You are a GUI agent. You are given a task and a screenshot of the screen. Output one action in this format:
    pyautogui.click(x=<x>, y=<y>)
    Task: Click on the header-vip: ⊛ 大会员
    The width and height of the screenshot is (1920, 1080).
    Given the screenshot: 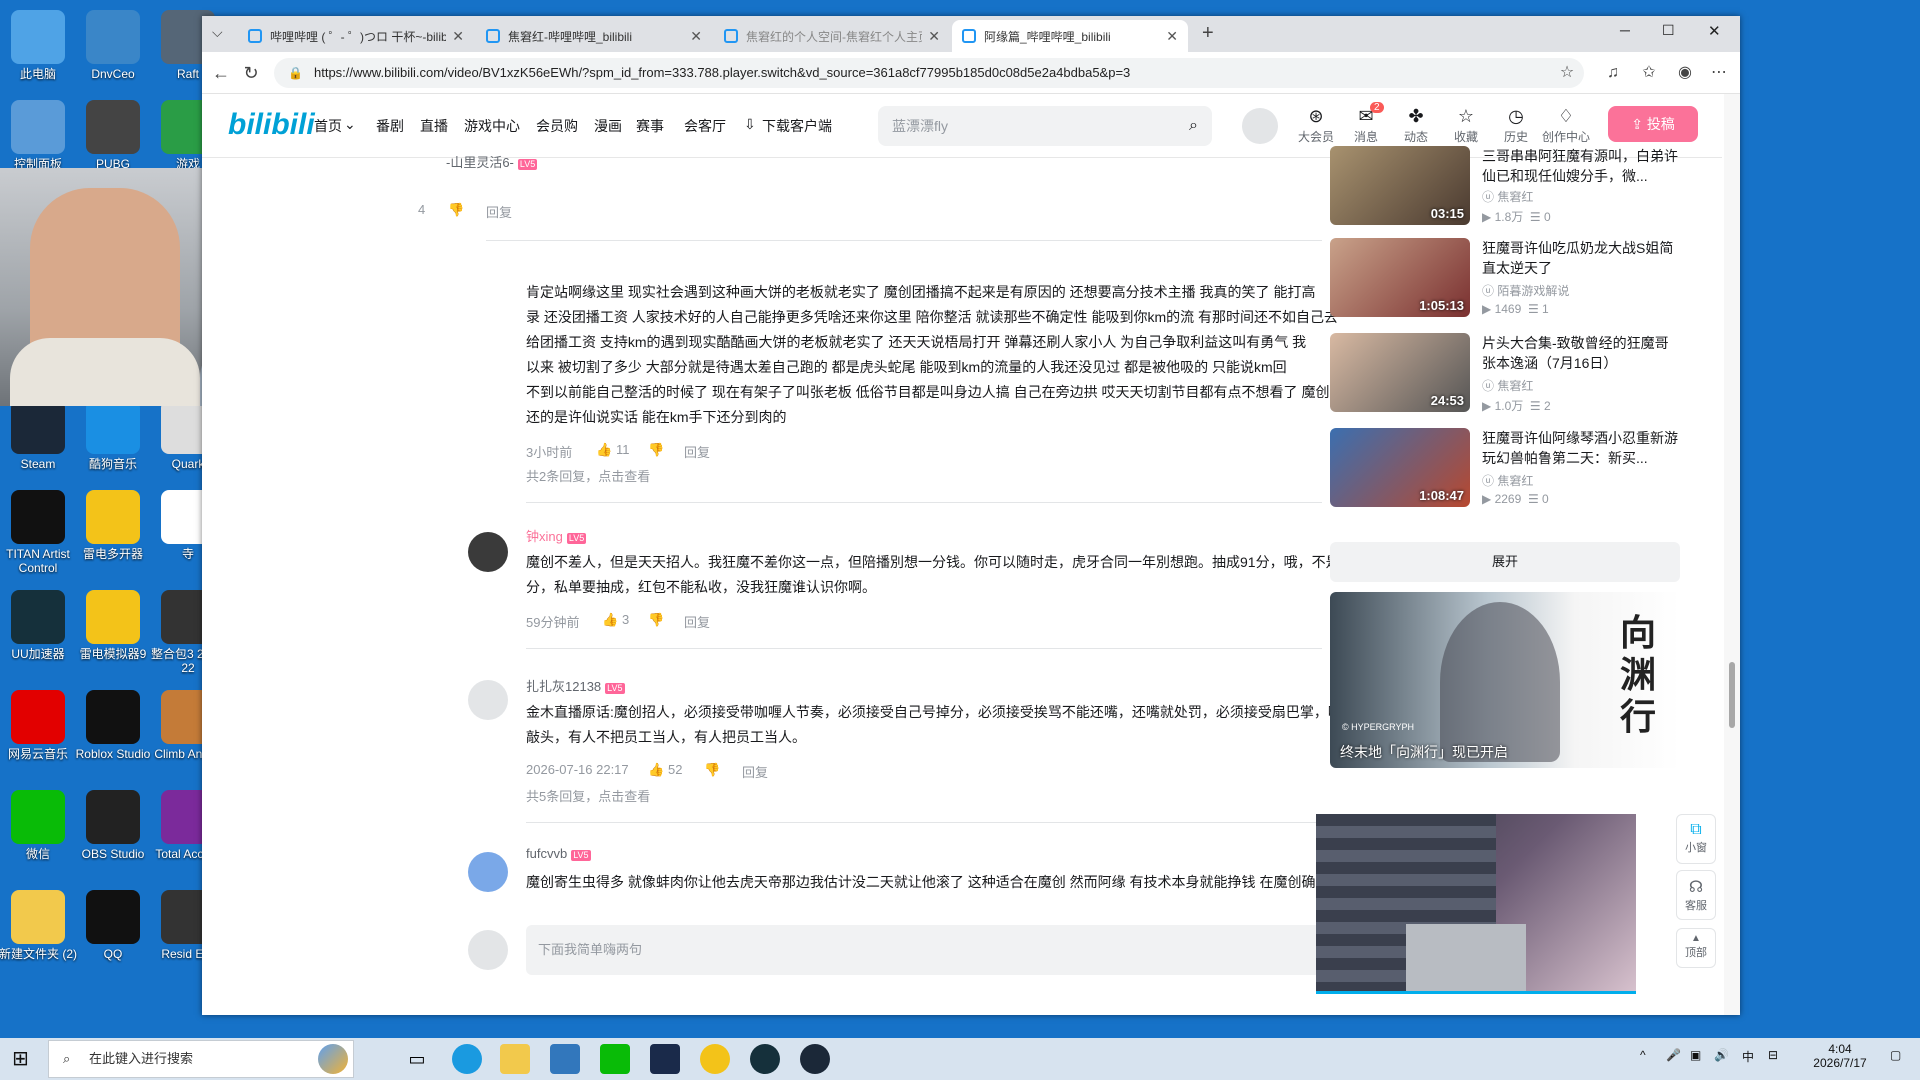 What is the action you would take?
    pyautogui.click(x=1316, y=124)
    